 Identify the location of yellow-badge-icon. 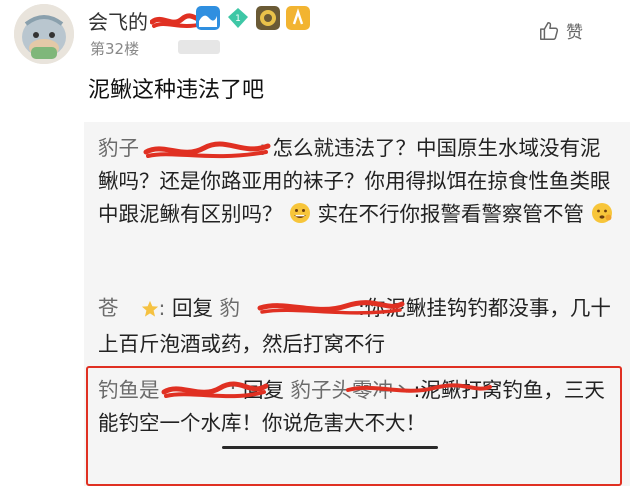
(298, 18).